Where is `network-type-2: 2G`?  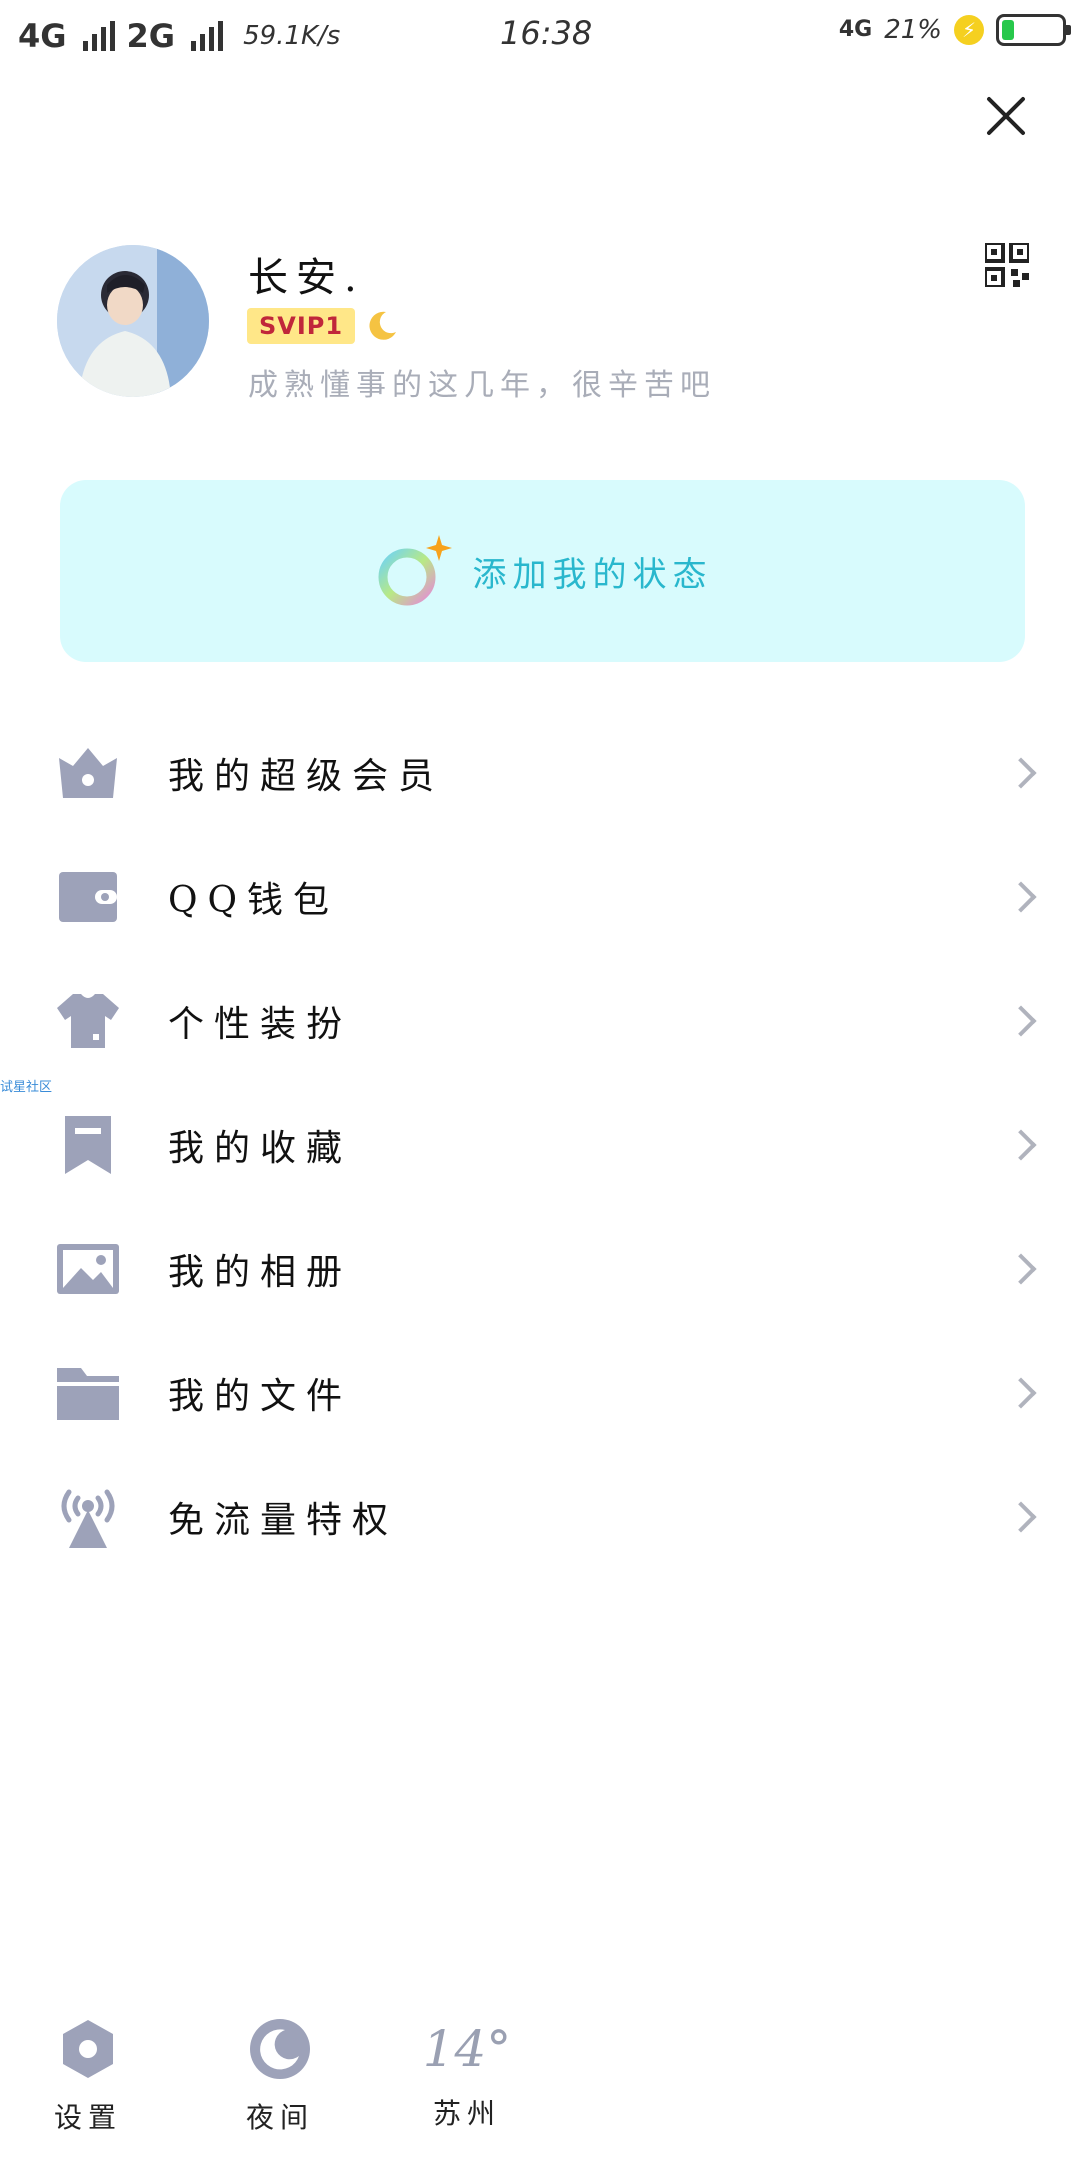
network-type-2: 2G is located at coordinates (151, 36).